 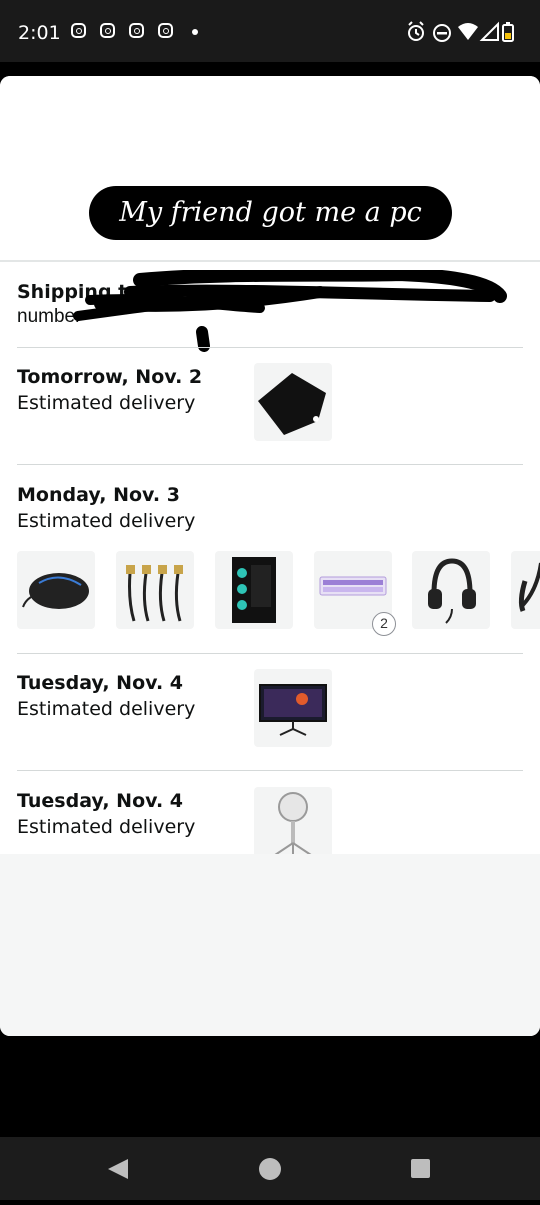 I want to click on product-thumb-mouse, so click(x=56, y=590).